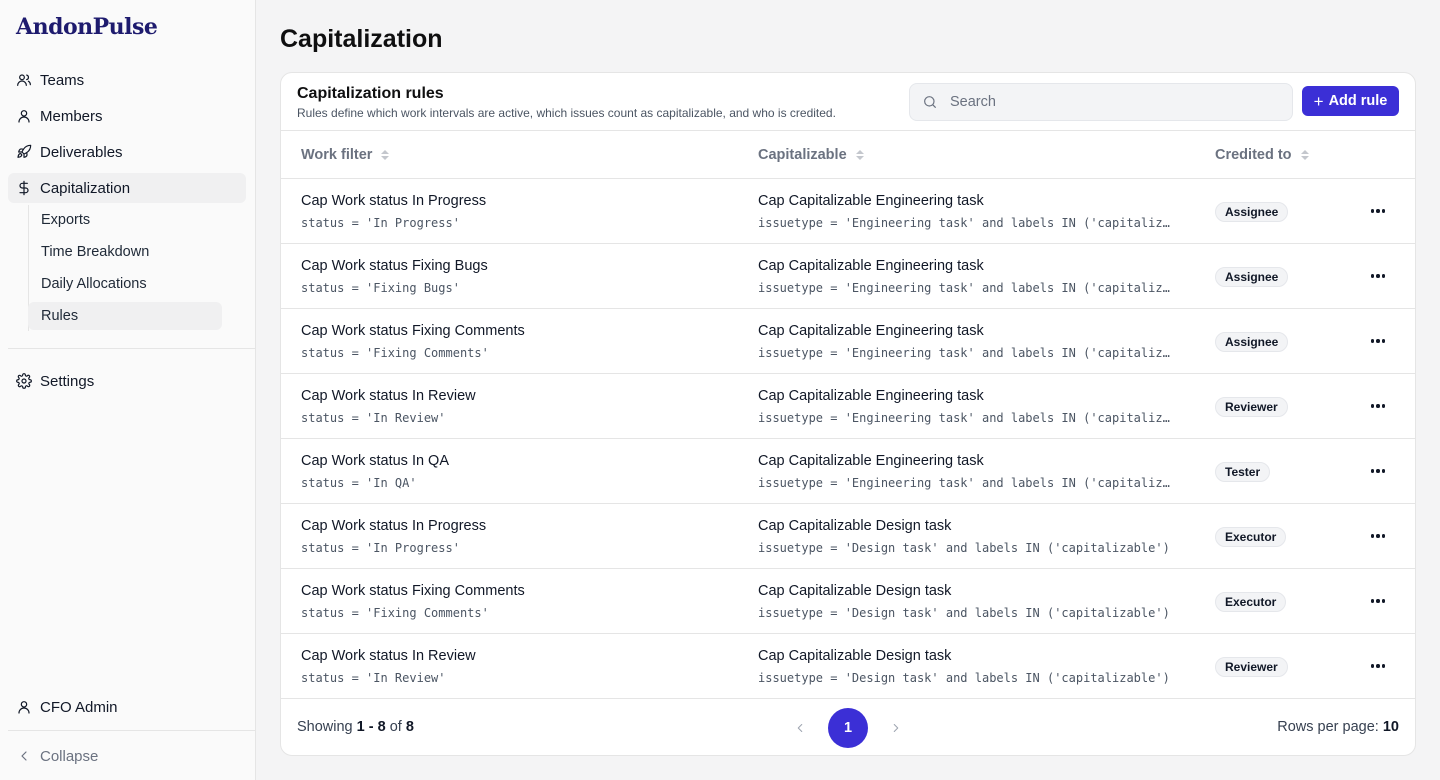 The width and height of the screenshot is (1440, 780). Describe the element at coordinates (127, 188) in the screenshot. I see `sidebar-item-capitalization: Capitalization` at that location.